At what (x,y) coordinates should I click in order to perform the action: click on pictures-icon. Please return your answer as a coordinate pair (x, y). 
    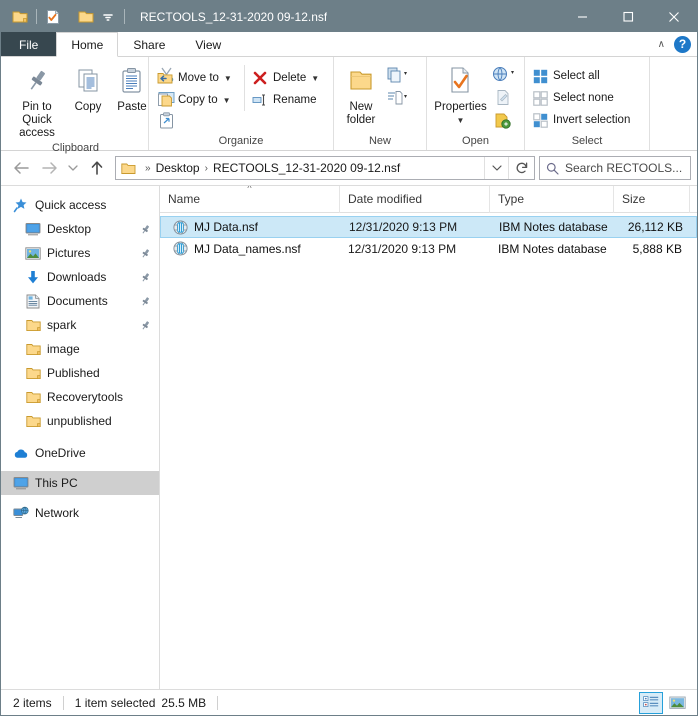
    Looking at the image, I should click on (33, 253).